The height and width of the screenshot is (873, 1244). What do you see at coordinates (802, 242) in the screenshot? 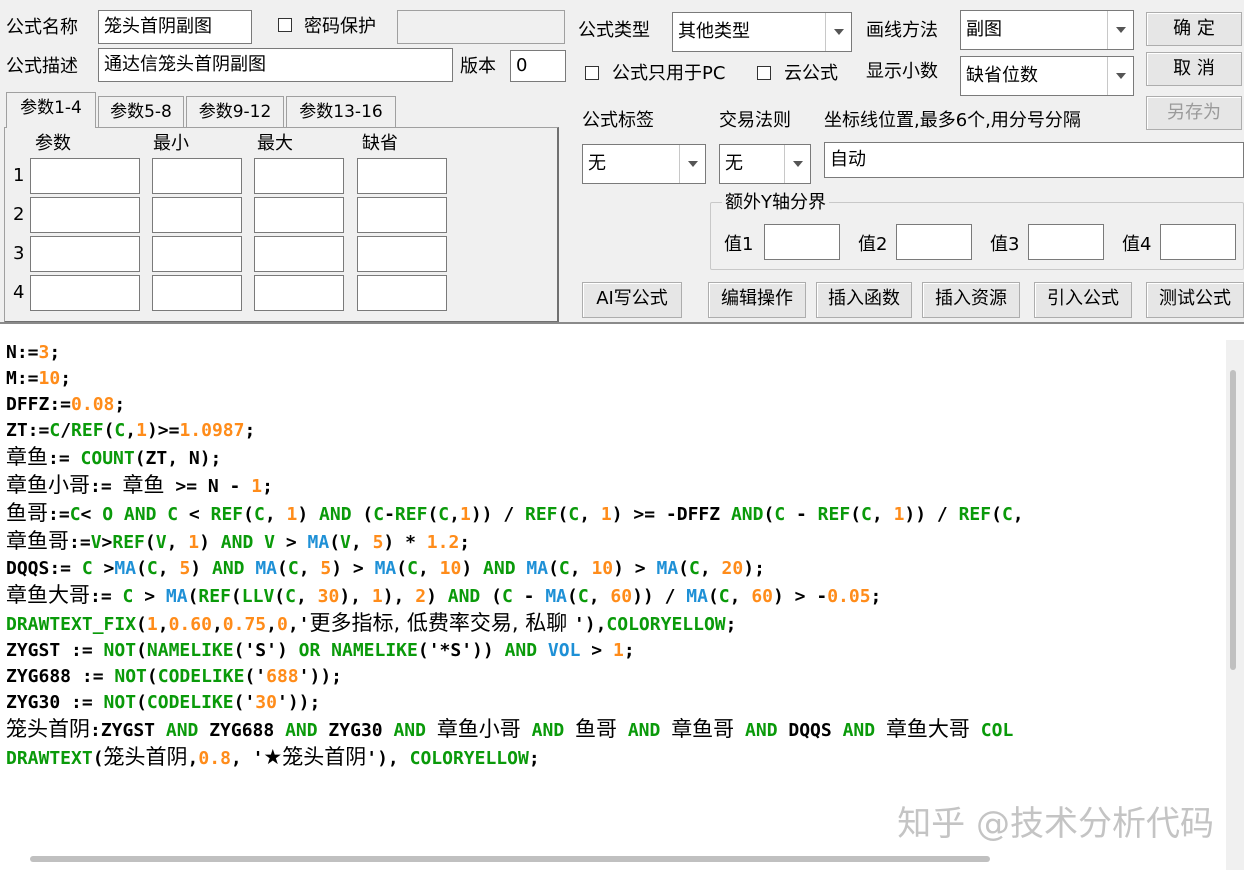
I see `value1-input` at bounding box center [802, 242].